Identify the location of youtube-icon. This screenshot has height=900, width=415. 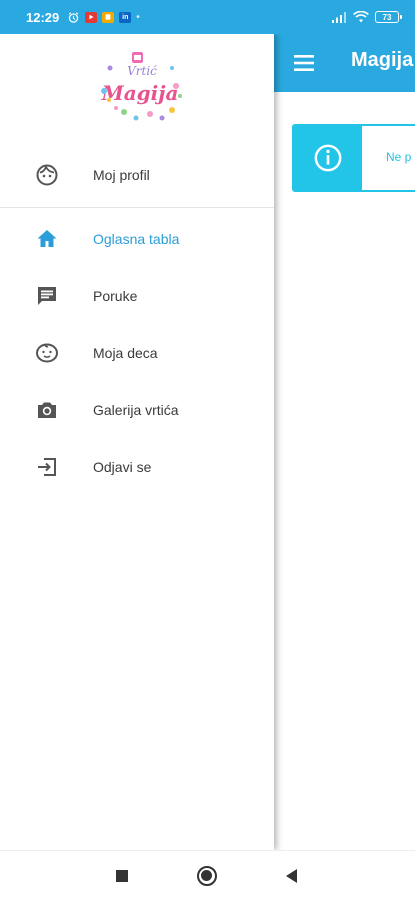
(91, 17).